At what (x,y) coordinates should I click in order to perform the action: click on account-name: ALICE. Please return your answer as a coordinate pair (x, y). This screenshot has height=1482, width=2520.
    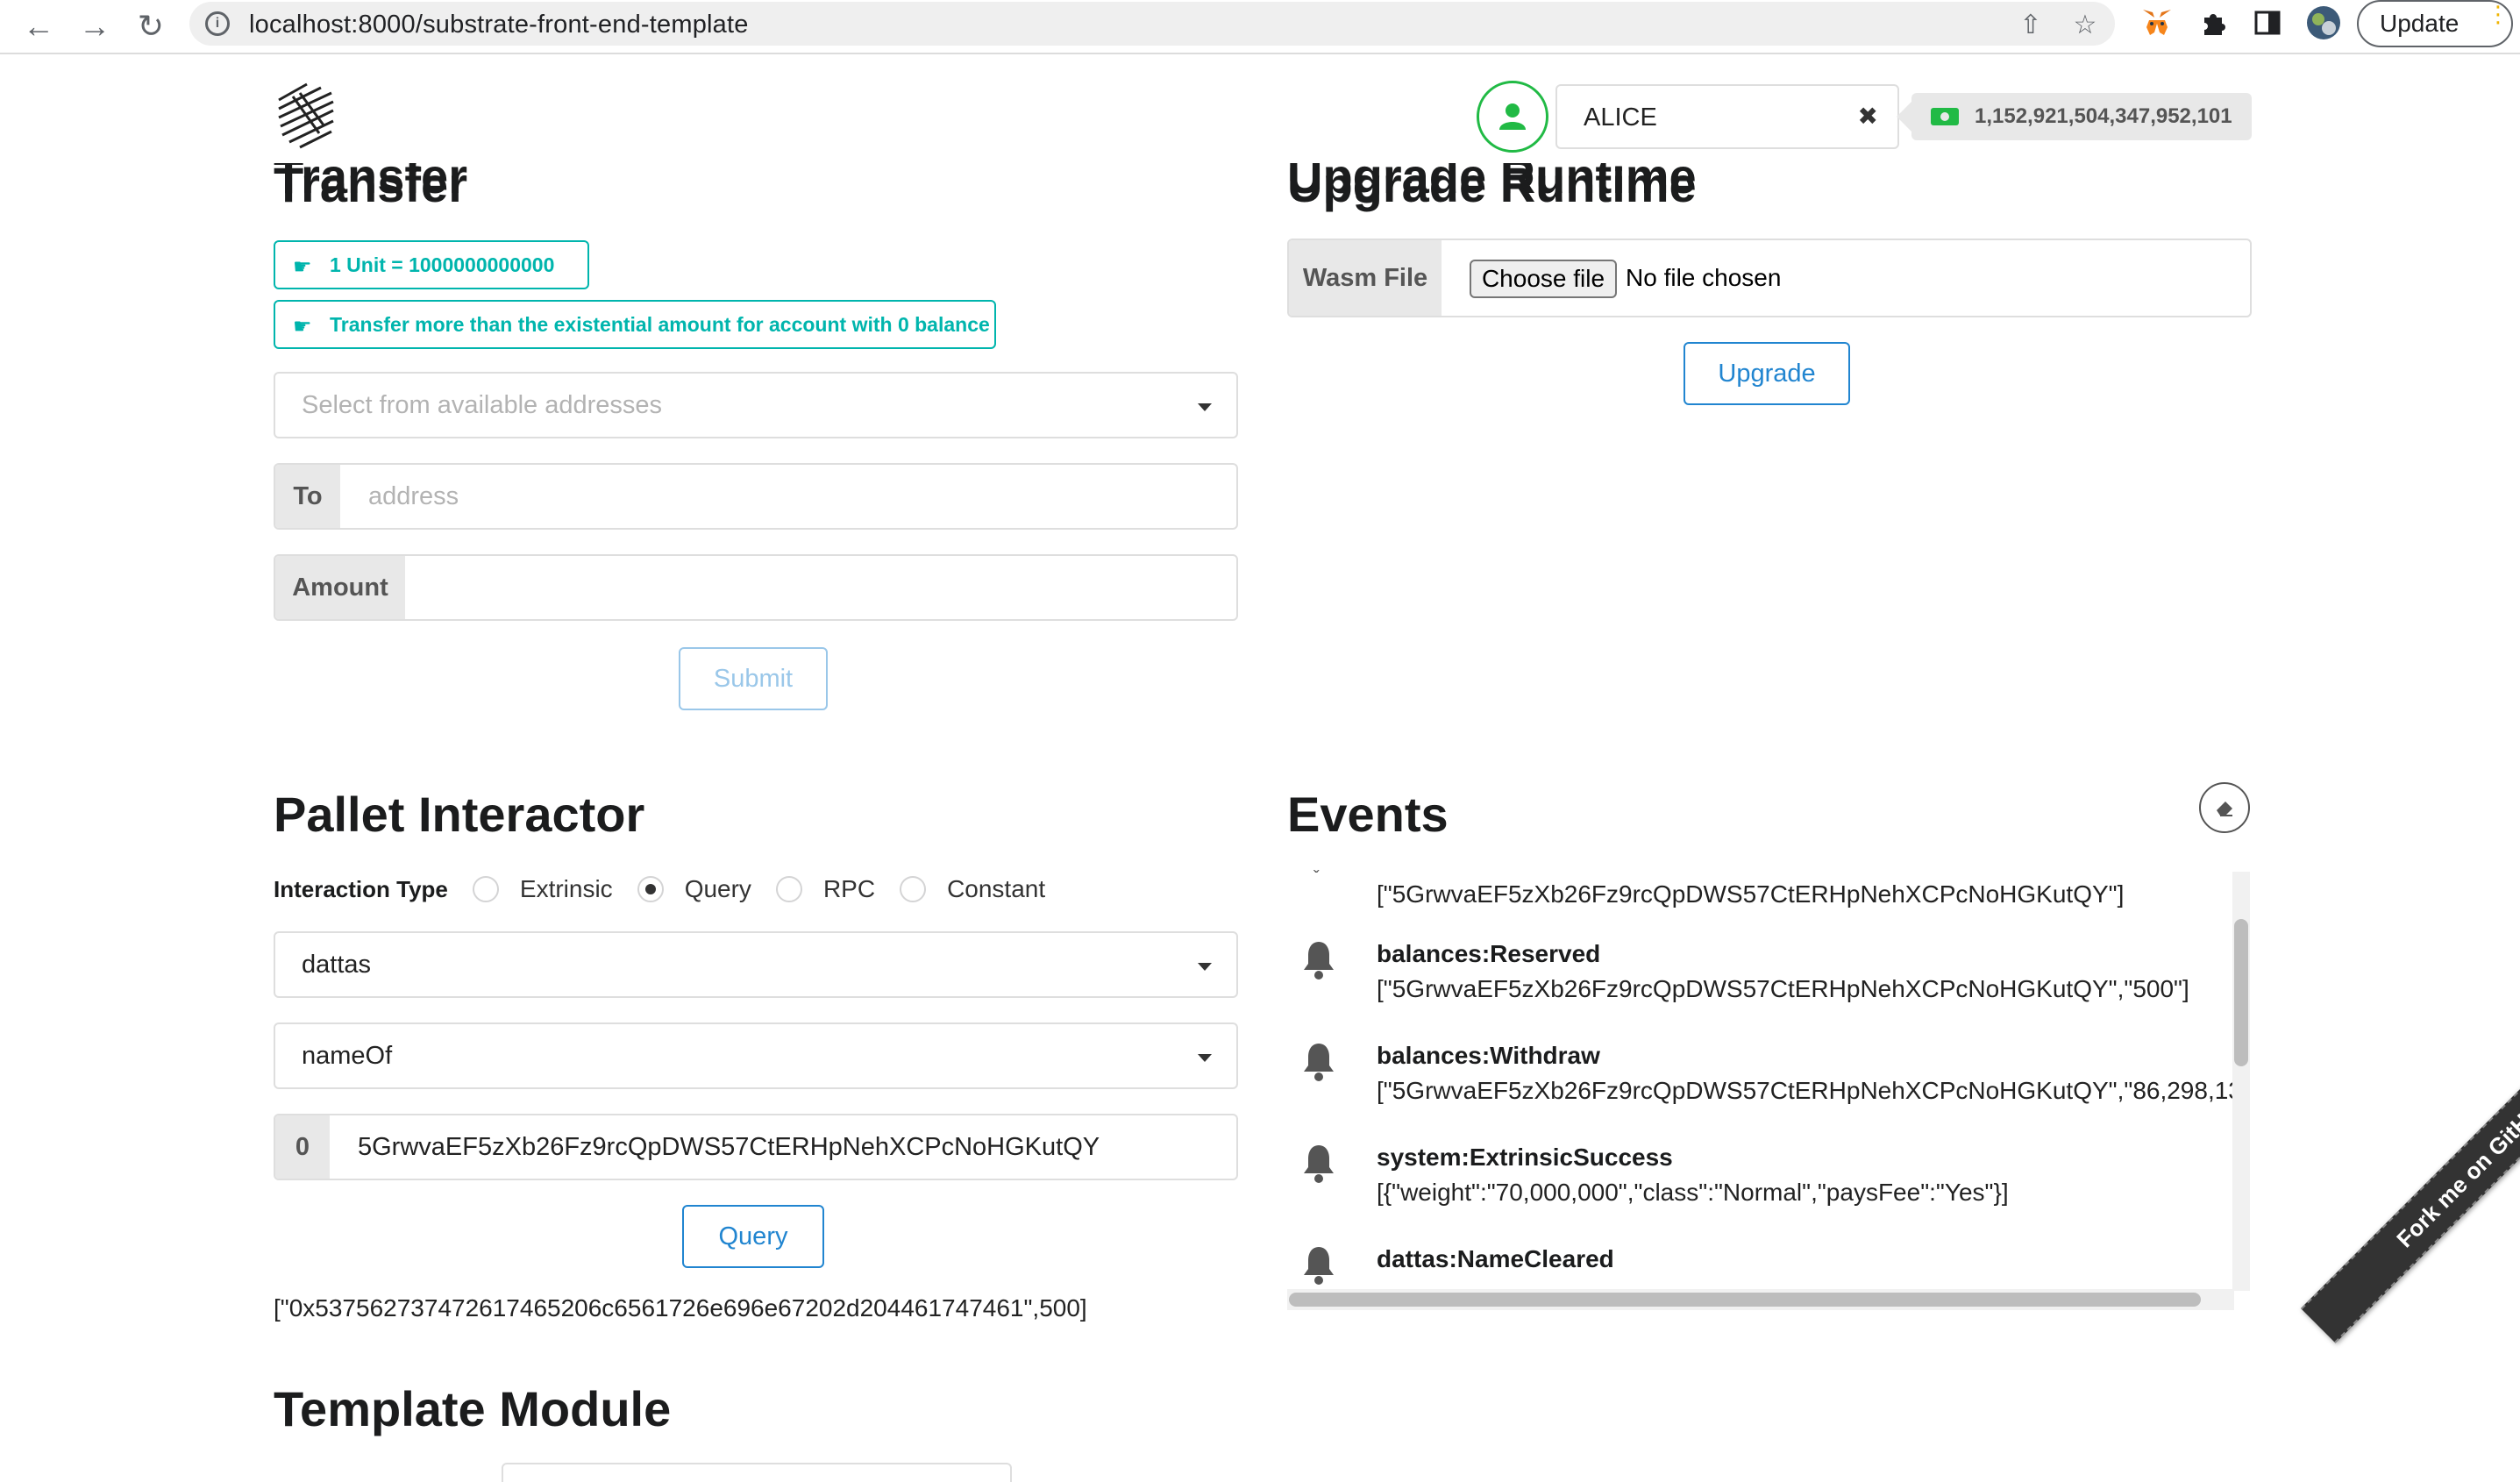
    Looking at the image, I should click on (1620, 117).